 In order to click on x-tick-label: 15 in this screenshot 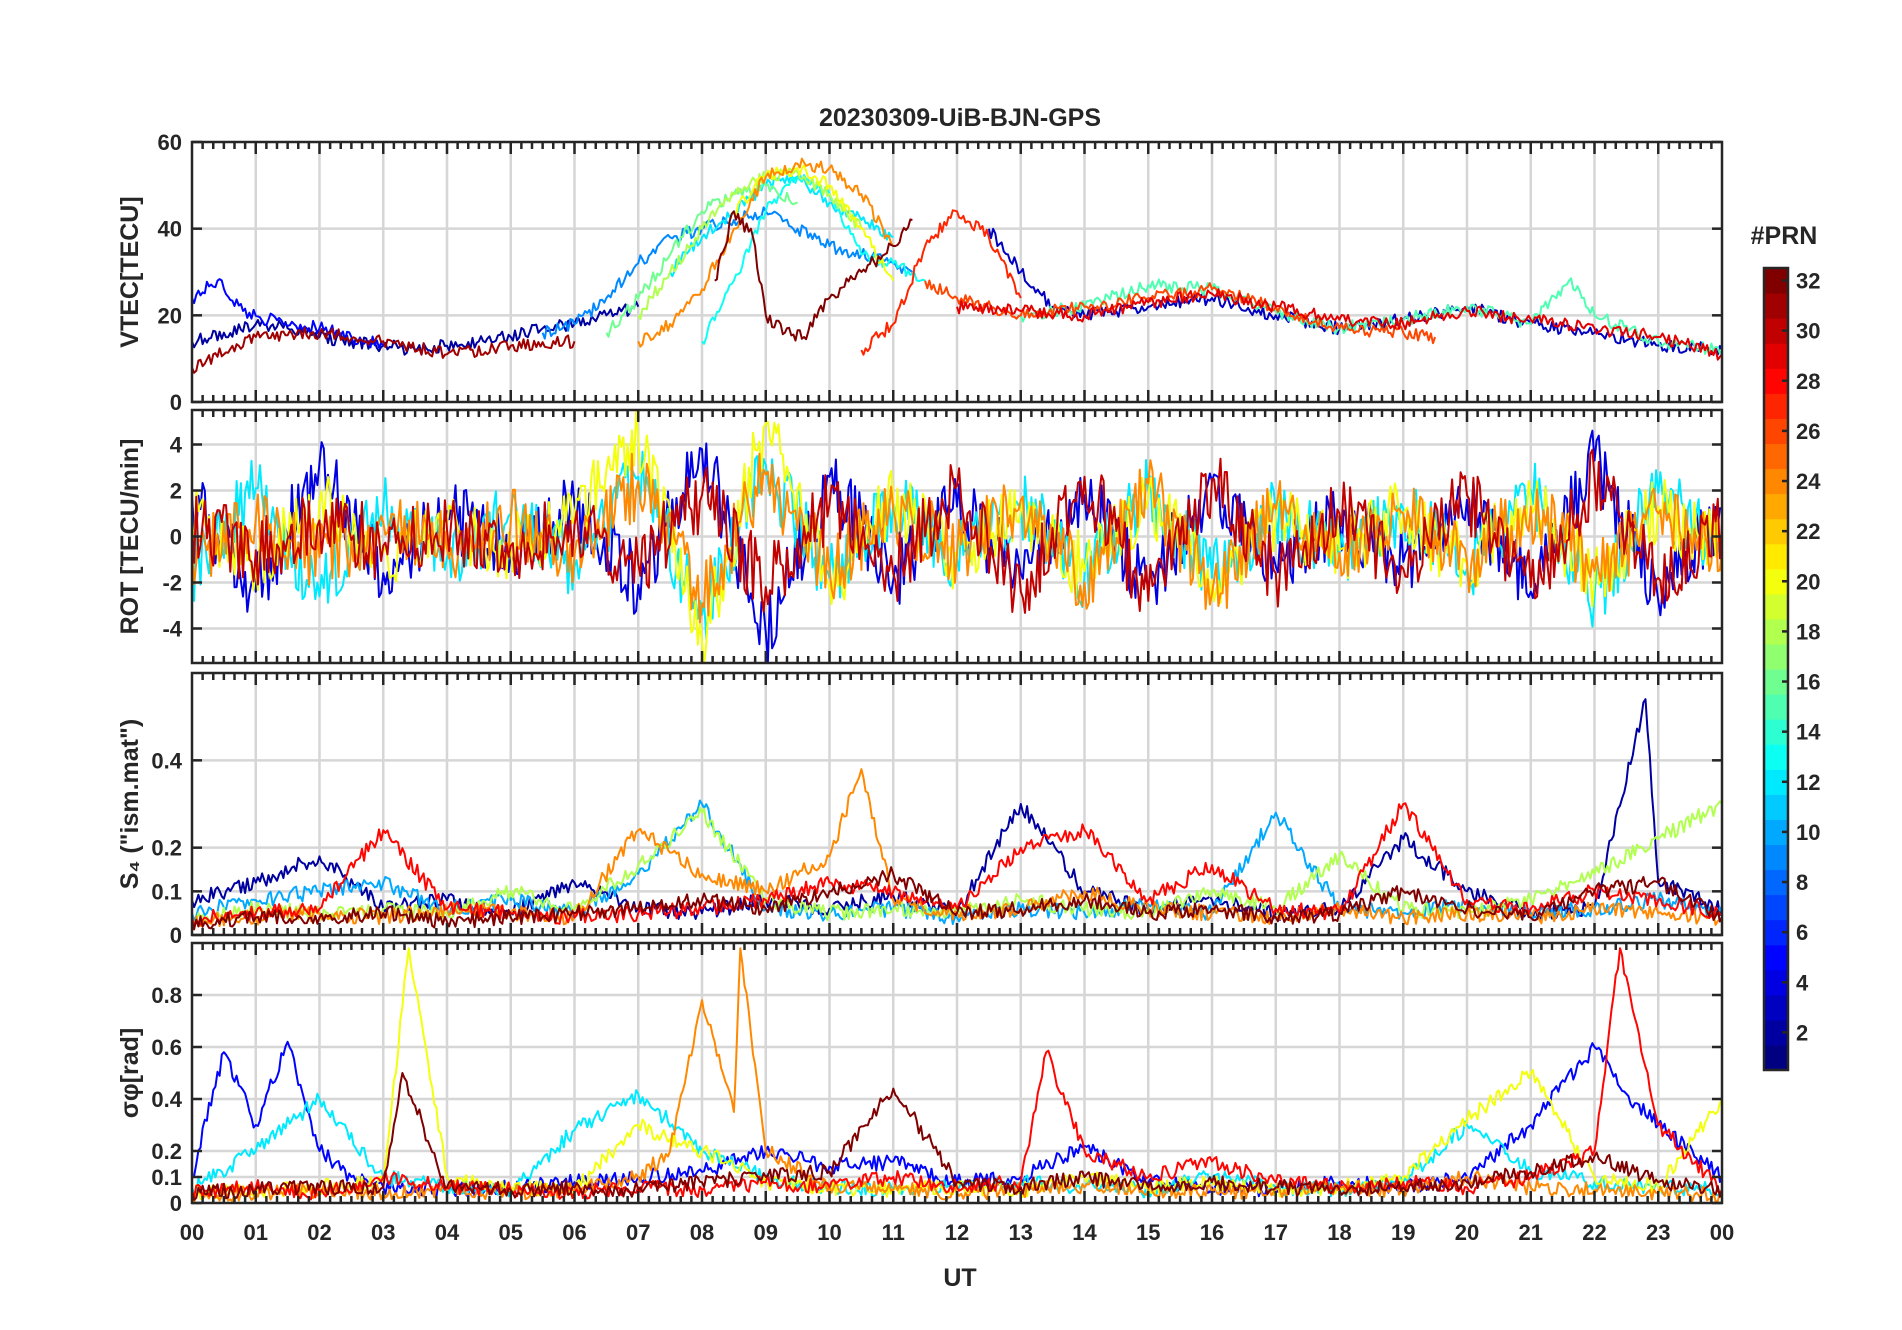, I will do `click(1148, 1232)`.